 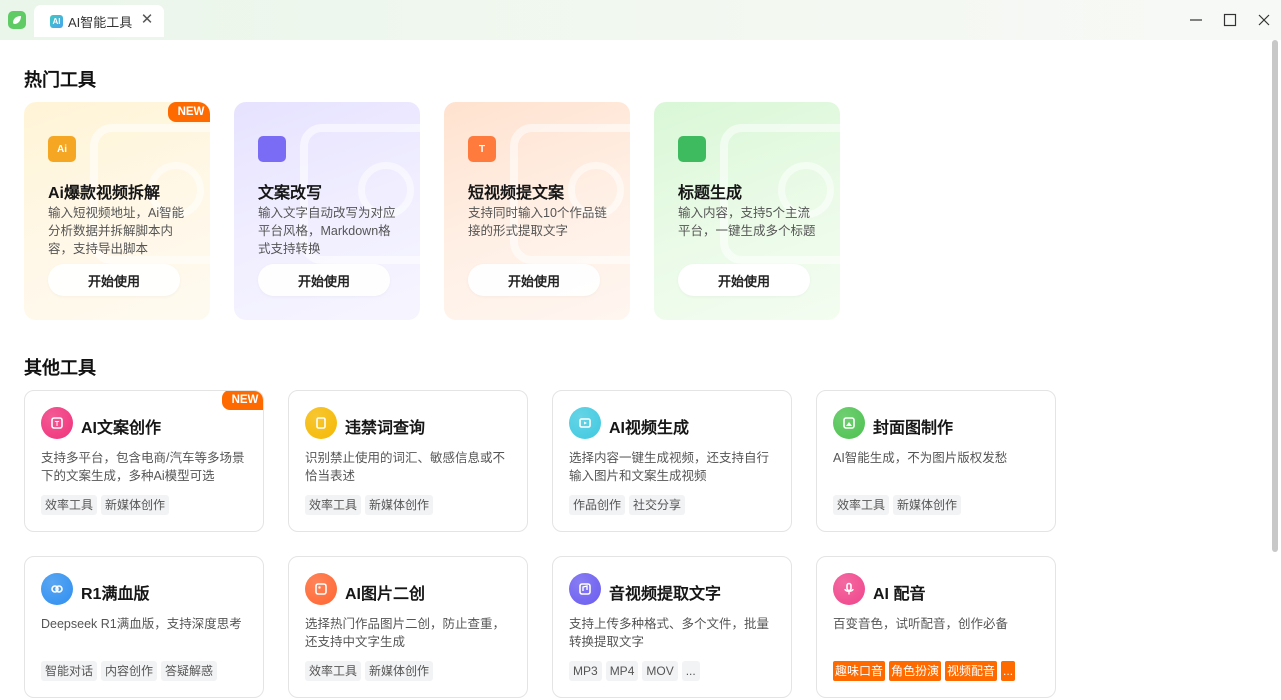 What do you see at coordinates (290, 193) in the screenshot?
I see `hot-card-title: 文案改写` at bounding box center [290, 193].